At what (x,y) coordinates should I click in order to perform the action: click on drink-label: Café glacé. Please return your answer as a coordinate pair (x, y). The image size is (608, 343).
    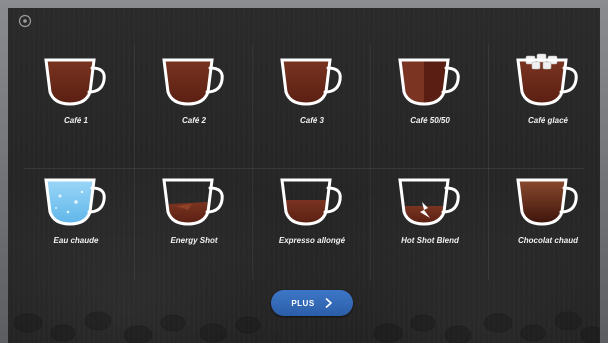
    Looking at the image, I should click on (548, 120).